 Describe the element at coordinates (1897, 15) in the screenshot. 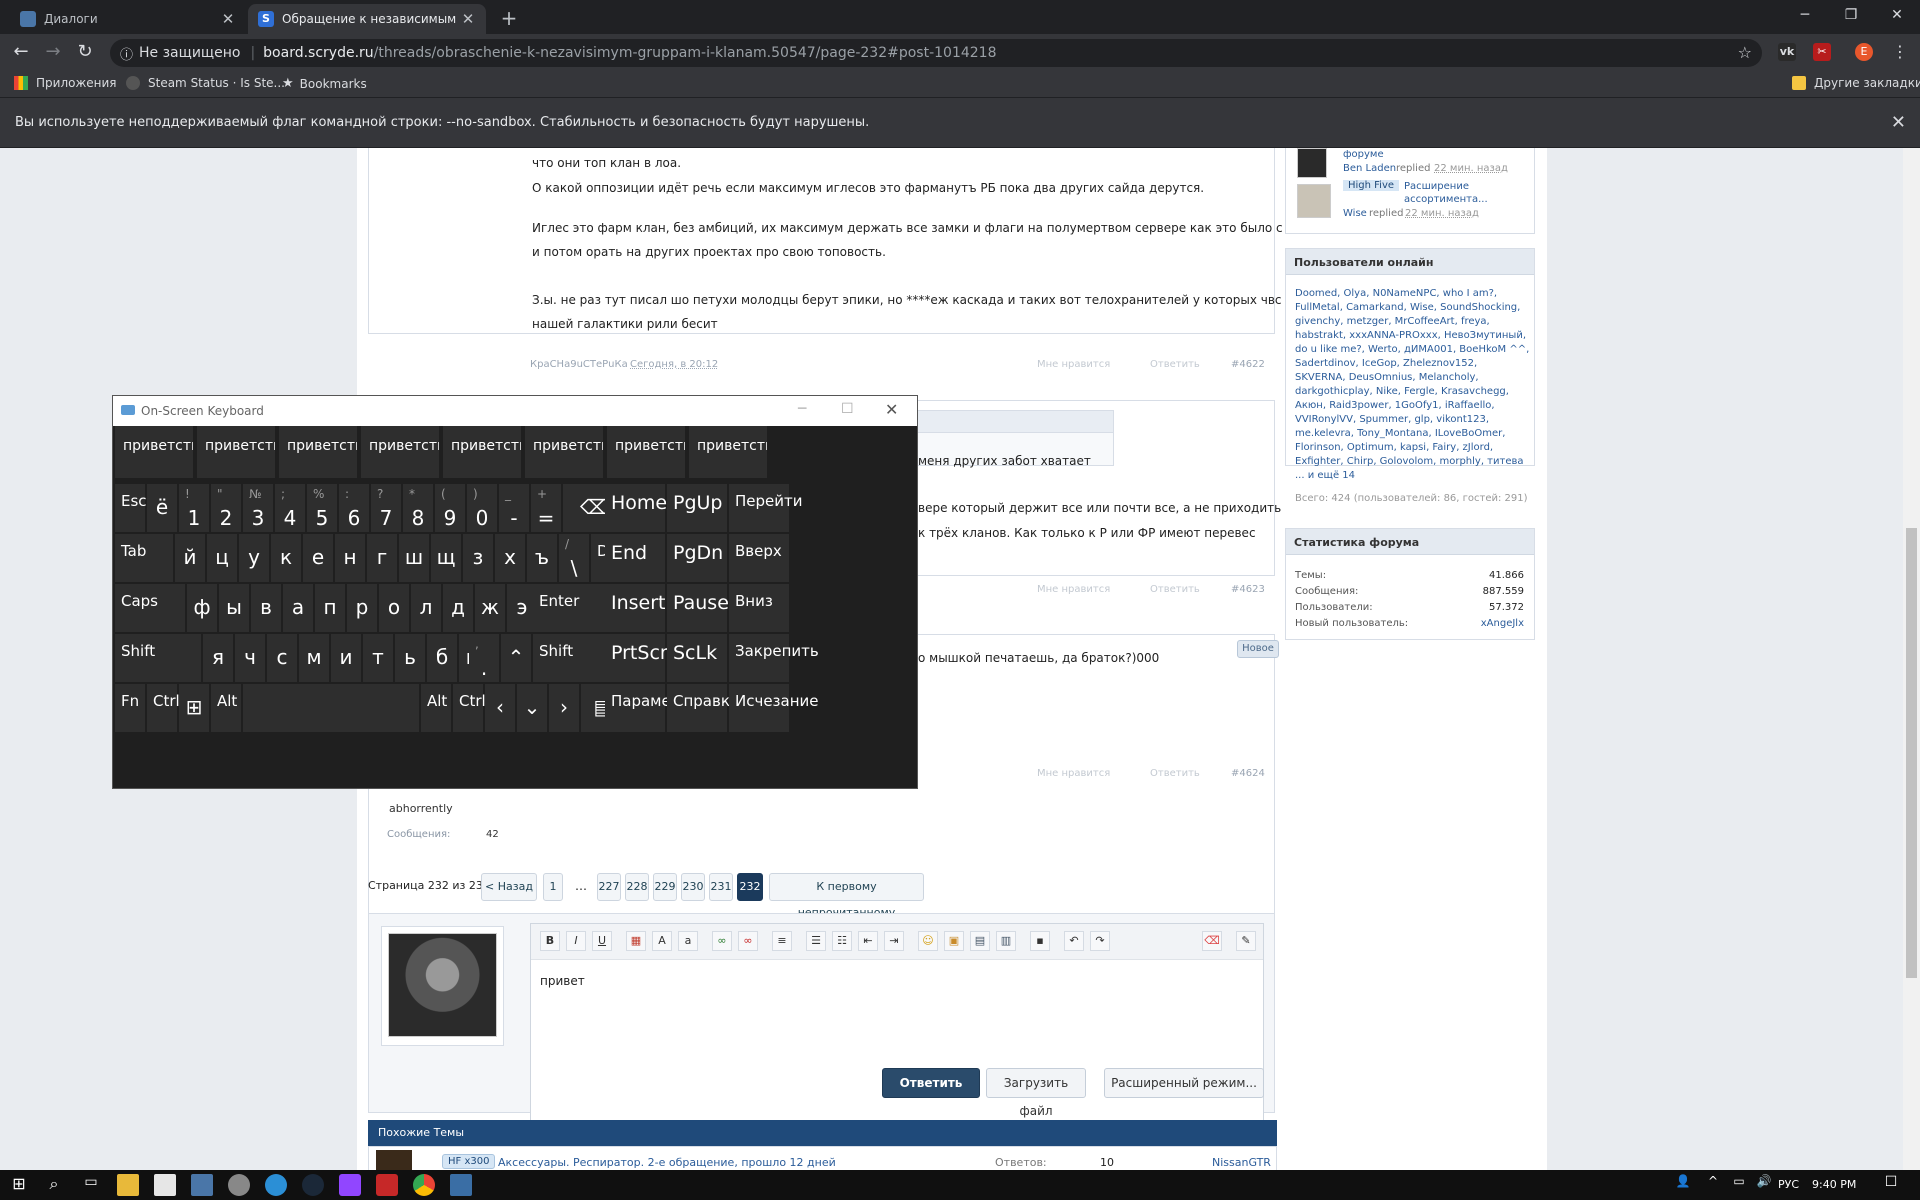

I see `close-window-button: ✕` at that location.